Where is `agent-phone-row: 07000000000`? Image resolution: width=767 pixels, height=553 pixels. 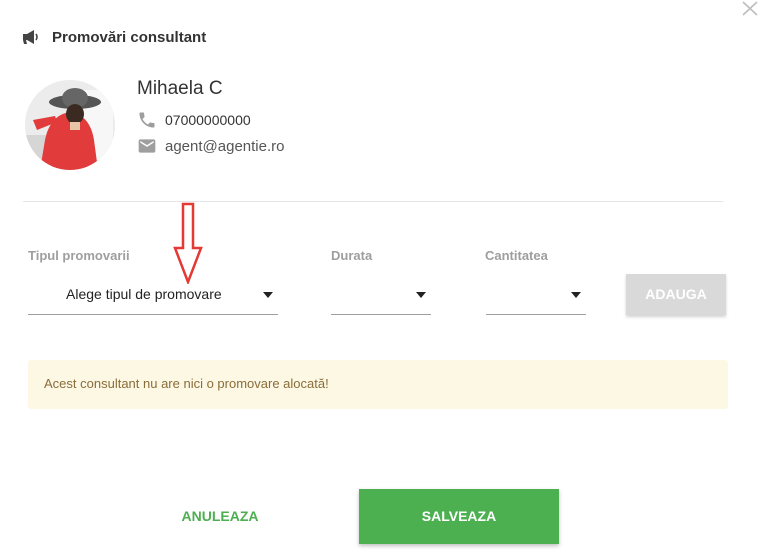
agent-phone-row: 07000000000 is located at coordinates (194, 120).